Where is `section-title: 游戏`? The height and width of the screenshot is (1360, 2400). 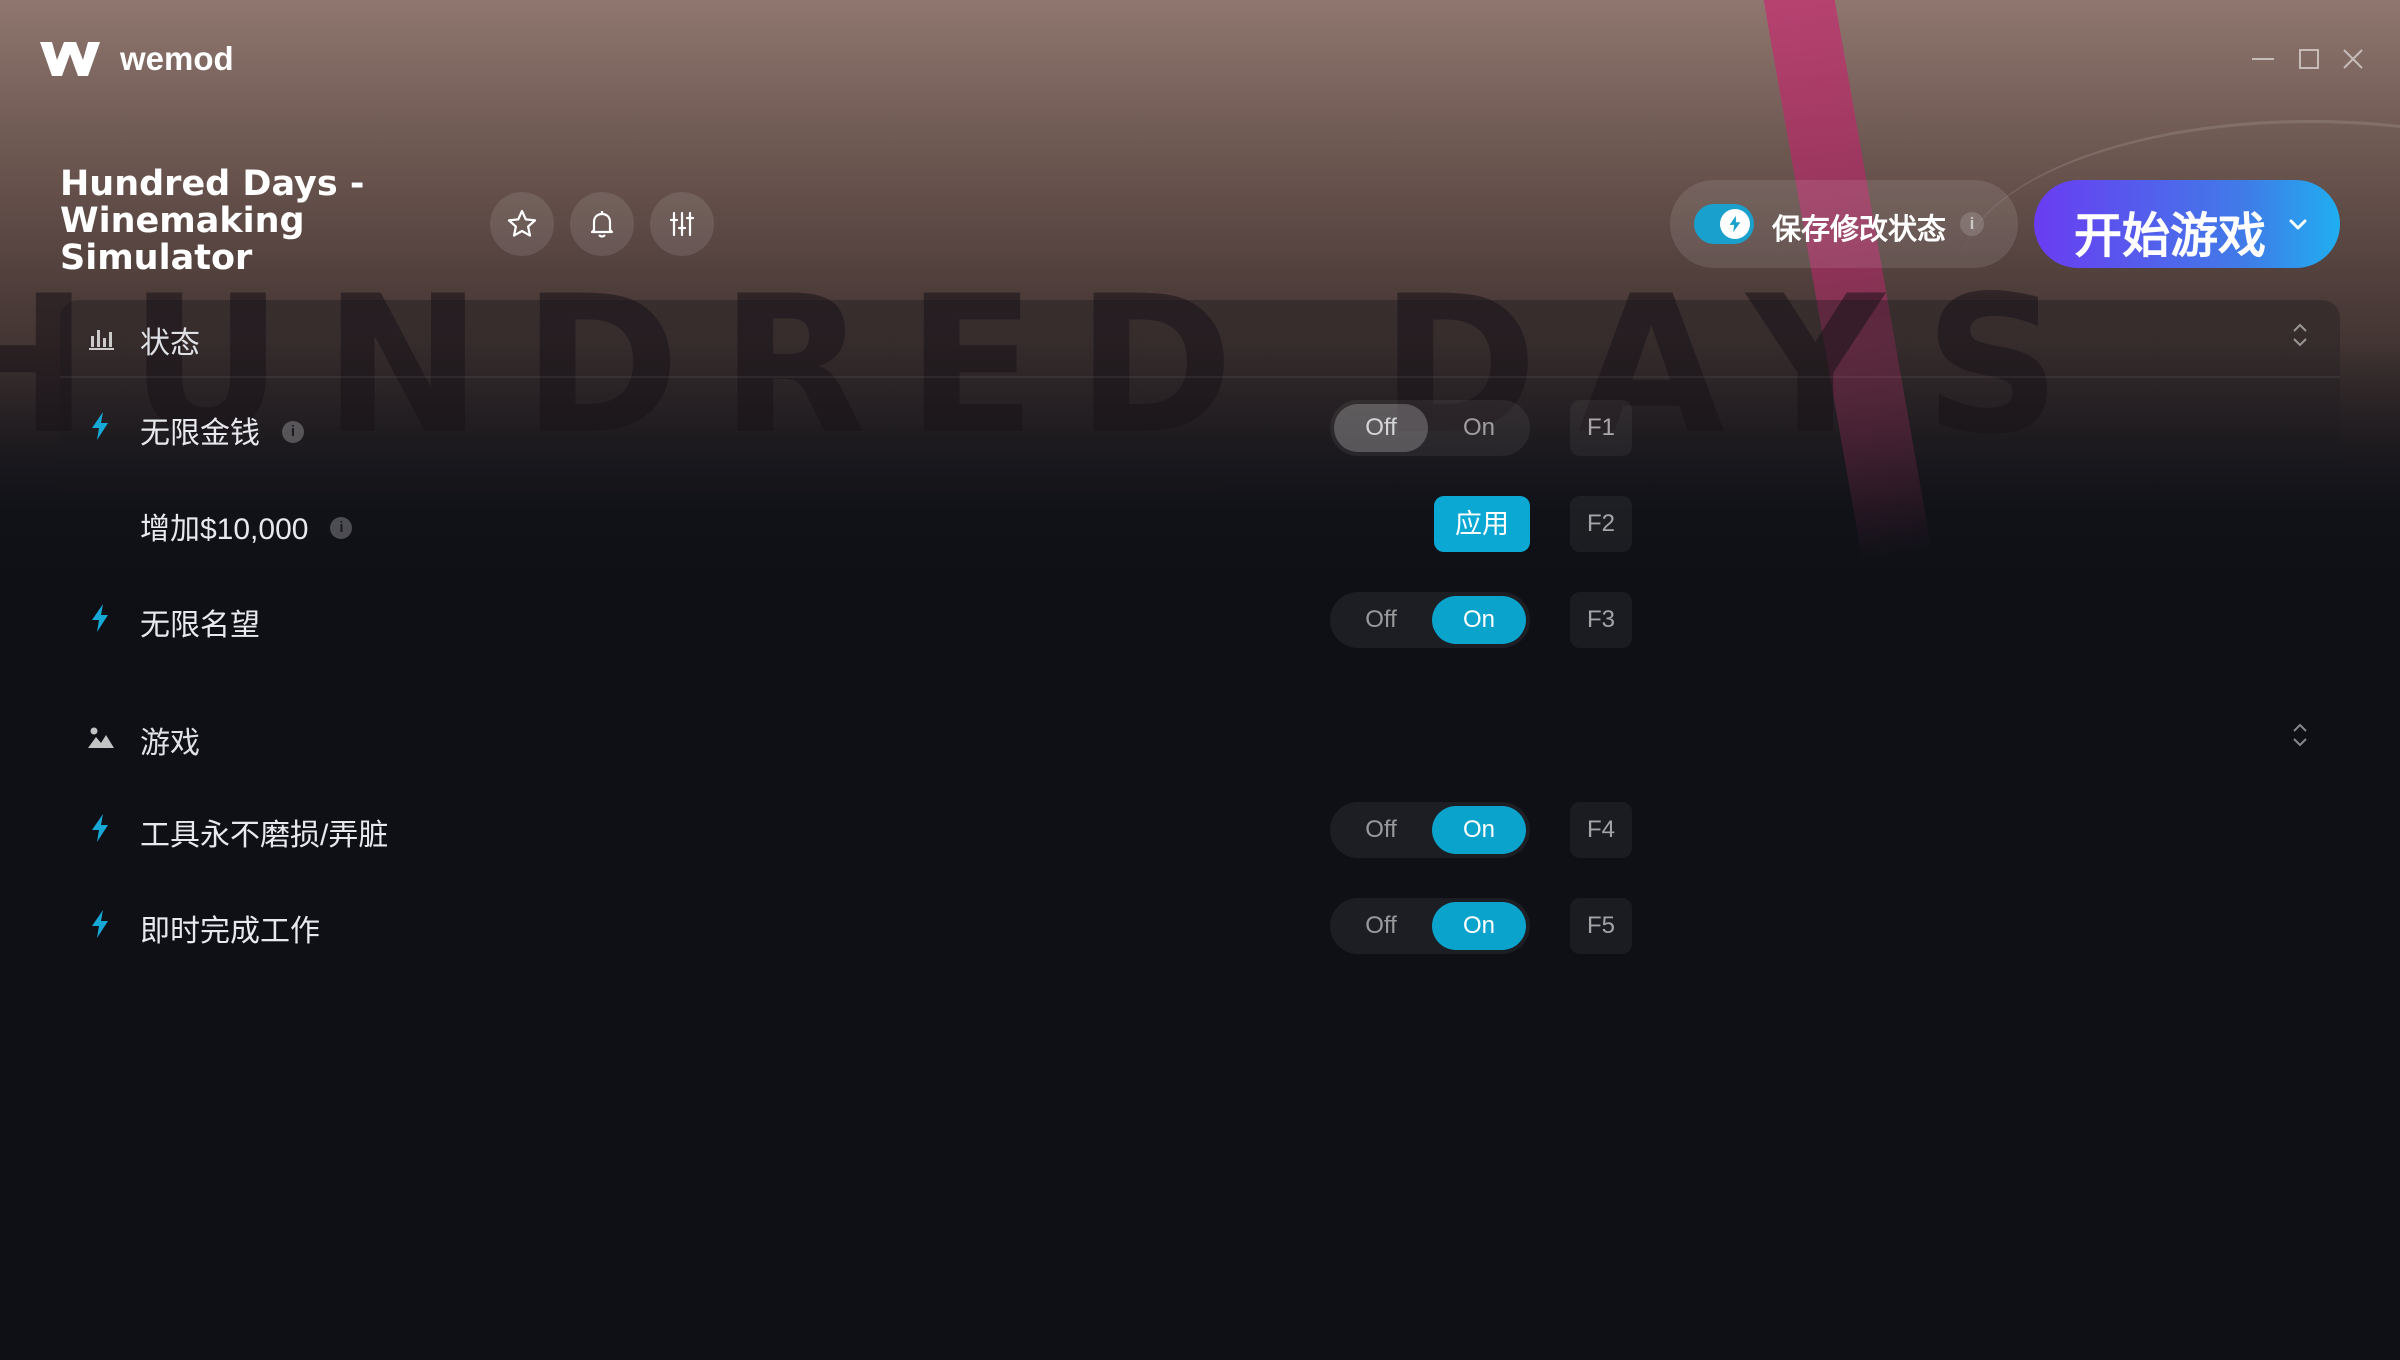
section-title: 游戏 is located at coordinates (170, 743).